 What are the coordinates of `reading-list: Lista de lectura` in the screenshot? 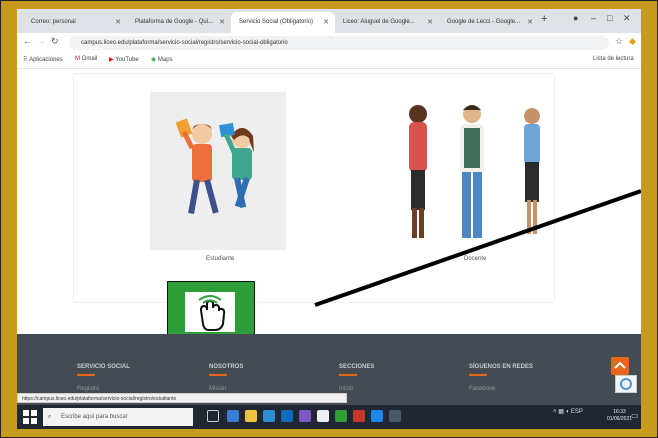 It's located at (613, 59).